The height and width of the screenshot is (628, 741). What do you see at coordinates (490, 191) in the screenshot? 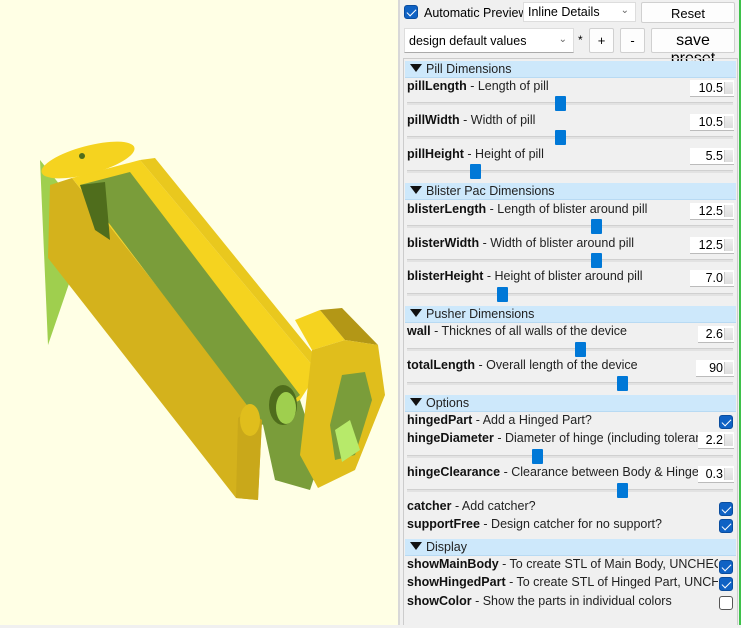
I see `section-title: Blister Pac Dimensions` at bounding box center [490, 191].